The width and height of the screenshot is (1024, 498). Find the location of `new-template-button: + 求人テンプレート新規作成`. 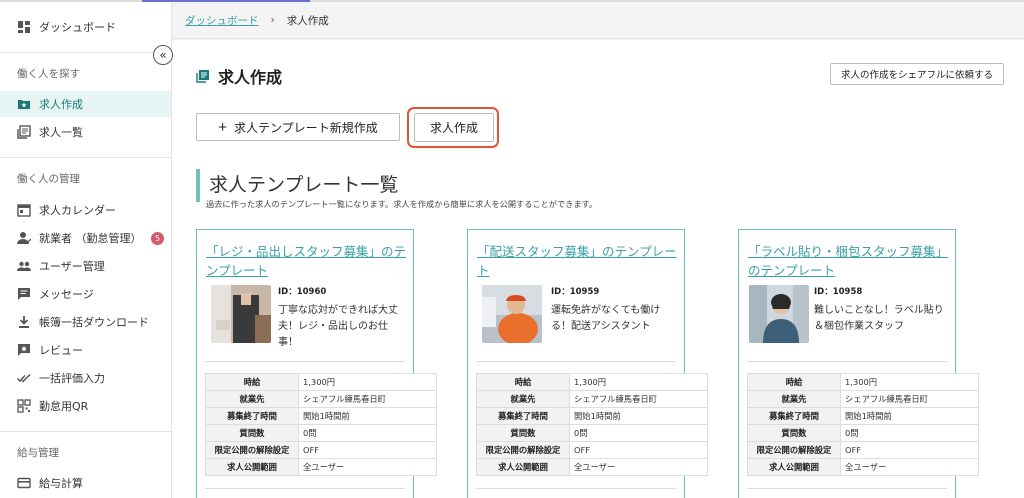

new-template-button: + 求人テンプレート新規作成 is located at coordinates (298, 127).